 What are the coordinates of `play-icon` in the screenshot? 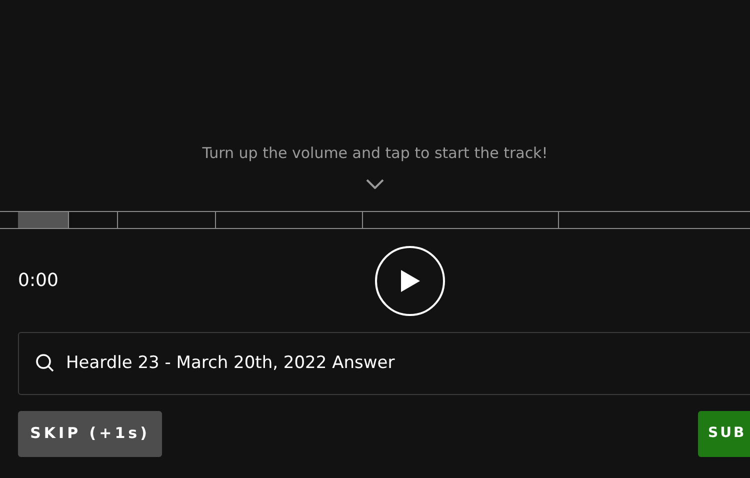 It's located at (410, 280).